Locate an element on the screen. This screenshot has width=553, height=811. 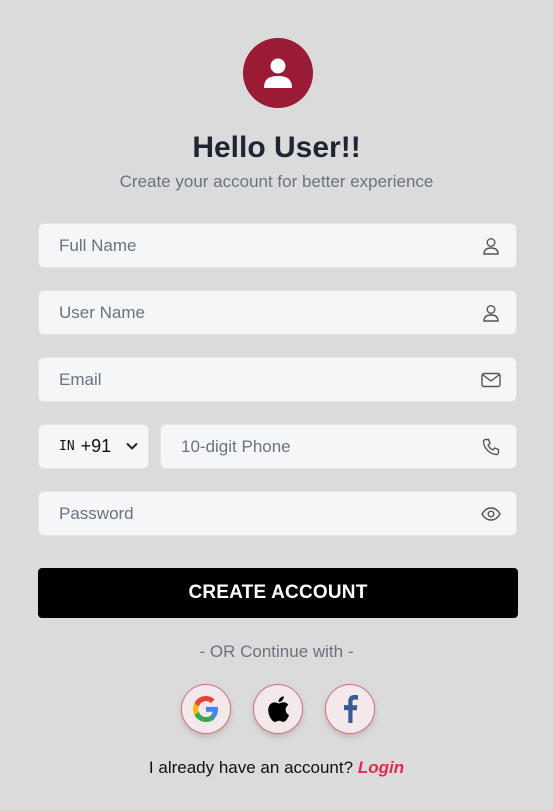
country-code-select: IN +91 is located at coordinates (93, 446).